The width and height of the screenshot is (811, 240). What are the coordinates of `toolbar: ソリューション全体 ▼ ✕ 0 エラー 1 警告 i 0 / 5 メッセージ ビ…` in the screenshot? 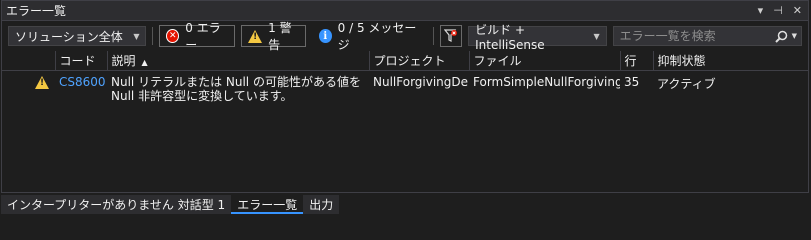 It's located at (405, 36).